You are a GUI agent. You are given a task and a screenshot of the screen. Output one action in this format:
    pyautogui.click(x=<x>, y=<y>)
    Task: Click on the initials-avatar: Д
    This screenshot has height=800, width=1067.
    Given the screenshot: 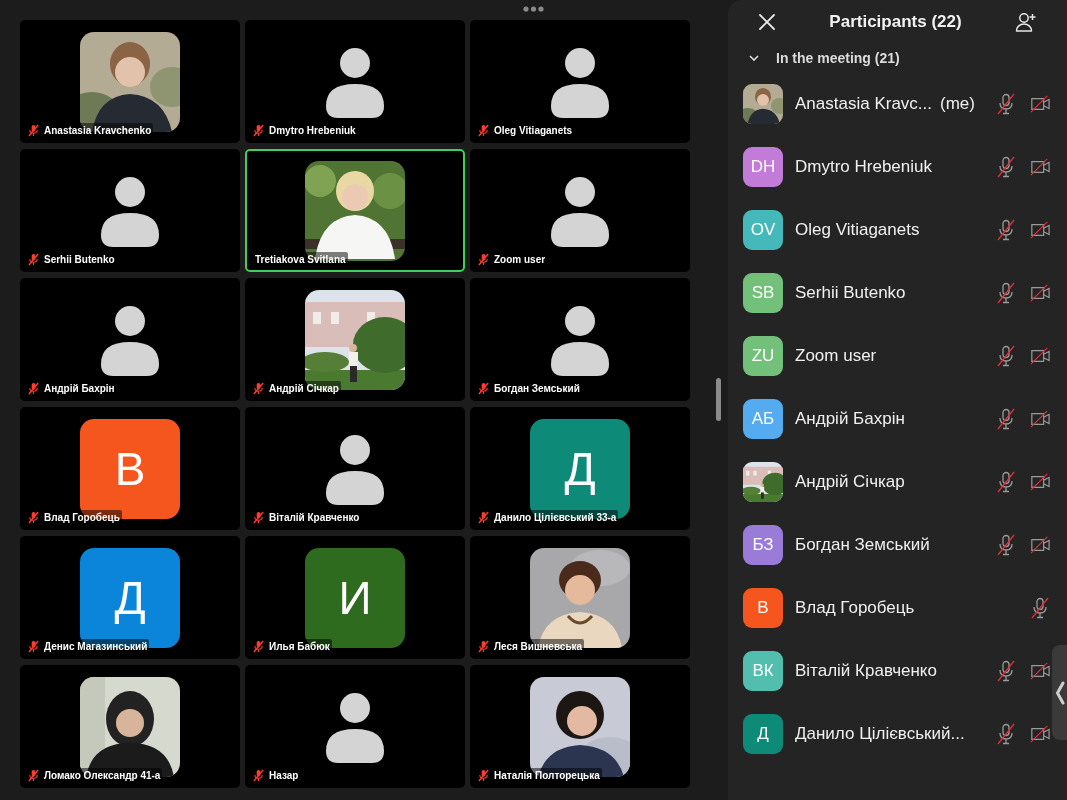 What is the action you would take?
    pyautogui.click(x=763, y=733)
    